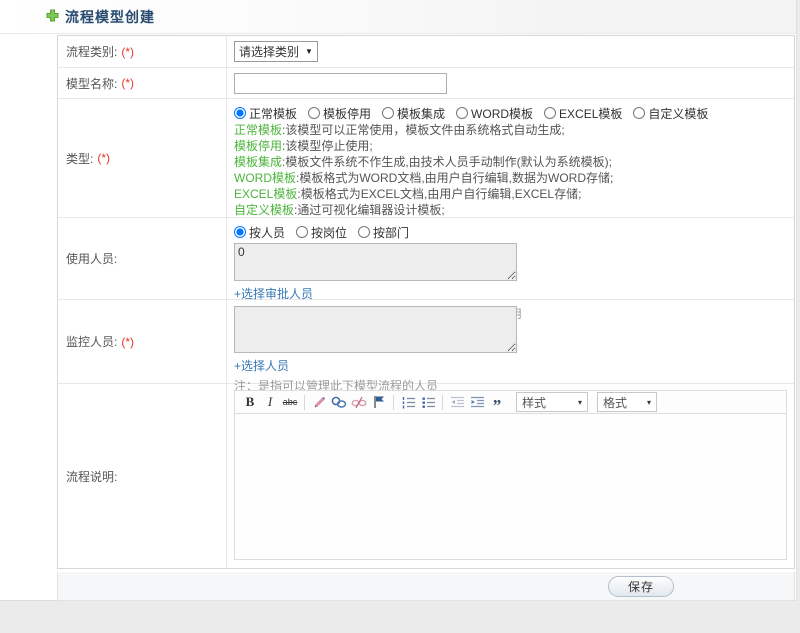 This screenshot has width=800, height=633. I want to click on type-radio-integrated: 模板集成, so click(413, 113).